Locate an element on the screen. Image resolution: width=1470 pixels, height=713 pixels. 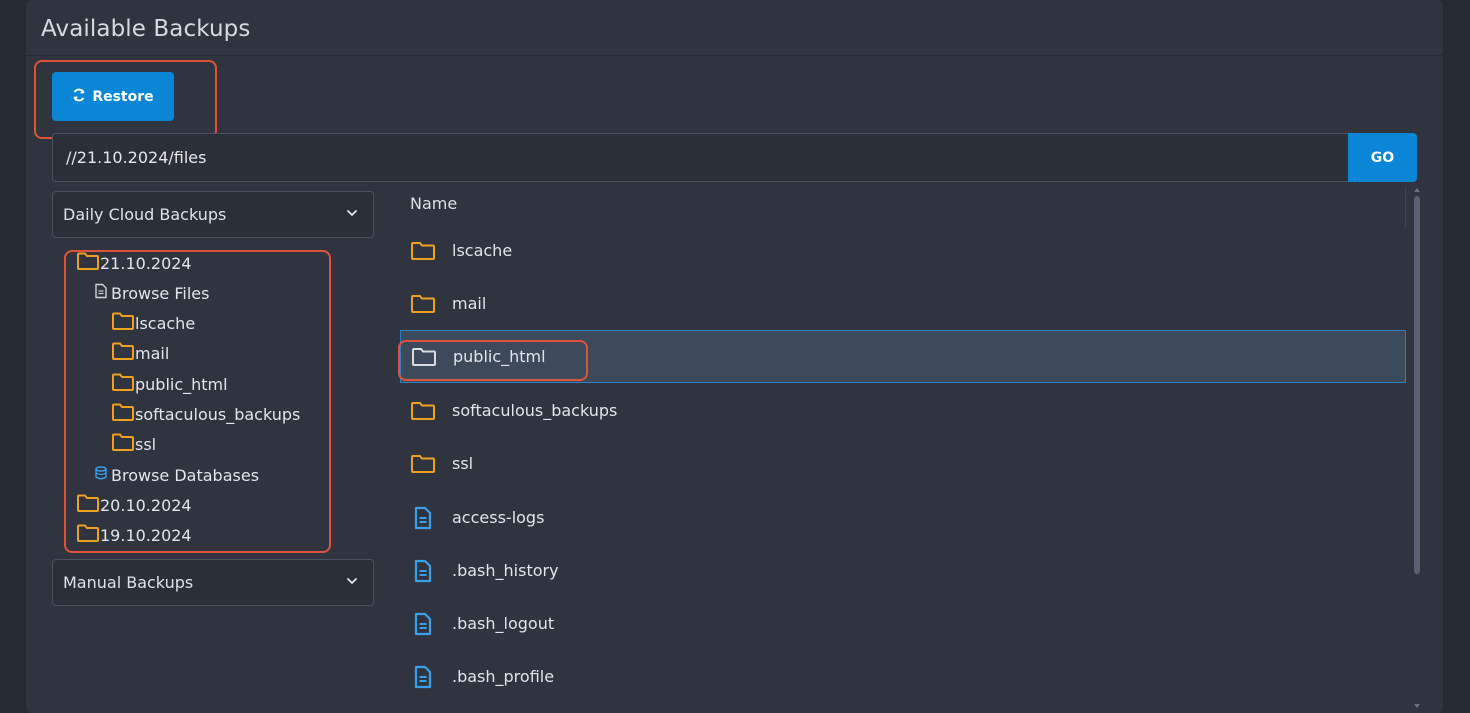
tree-date-label: 20.10.2024 is located at coordinates (146, 505).